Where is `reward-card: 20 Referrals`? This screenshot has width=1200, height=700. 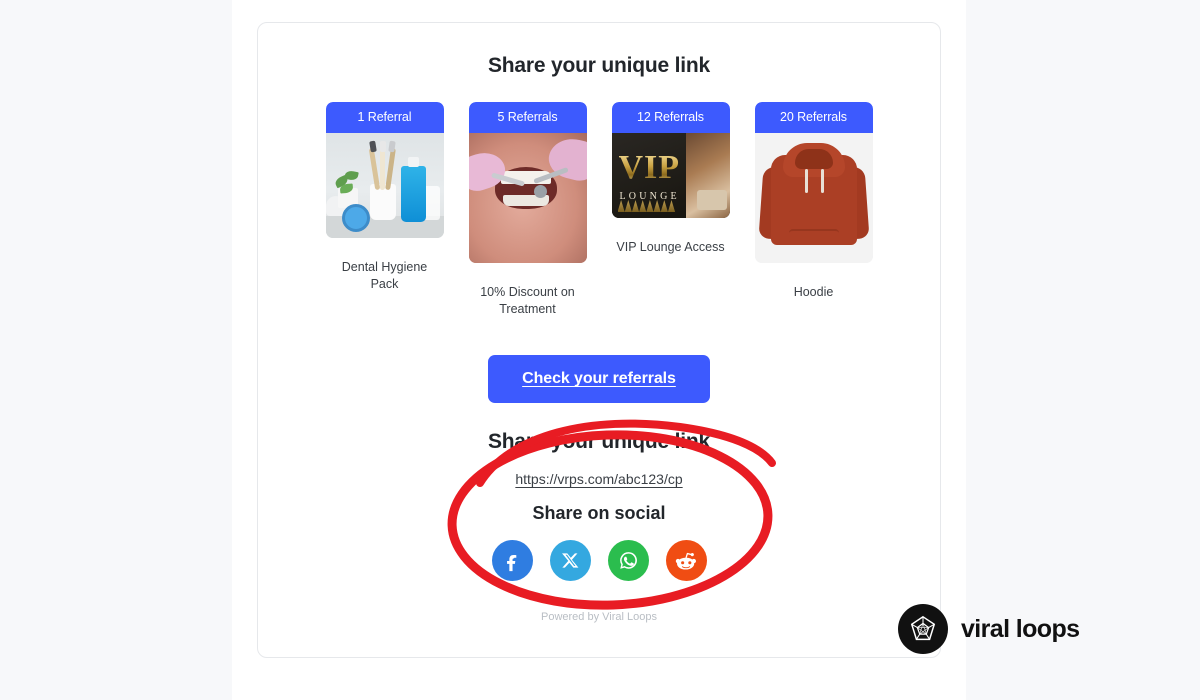
reward-card: 20 Referrals is located at coordinates (813, 182).